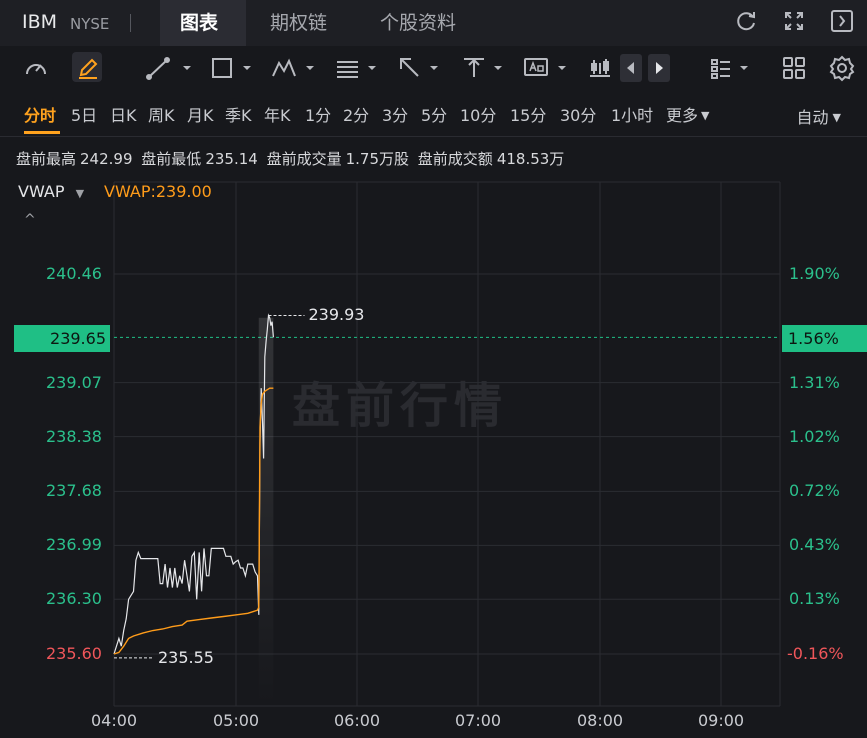  I want to click on y-tick-label-right: 0.43%, so click(814, 545).